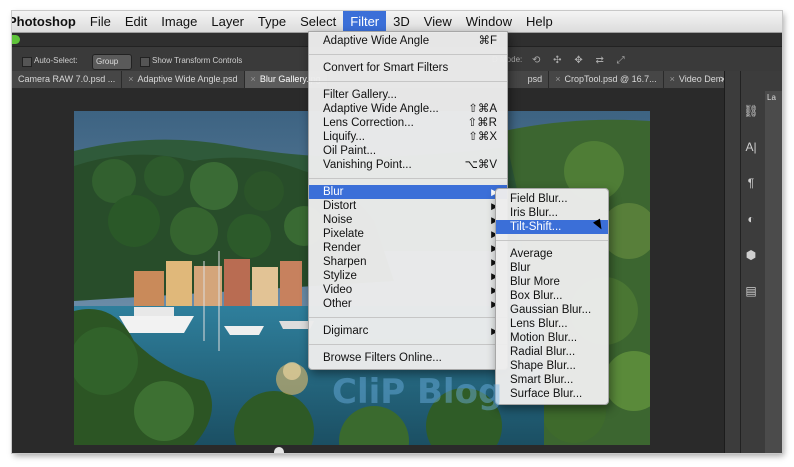 The height and width of the screenshot is (467, 794). Describe the element at coordinates (408, 304) in the screenshot. I see `menu-item-other: Other▶` at that location.